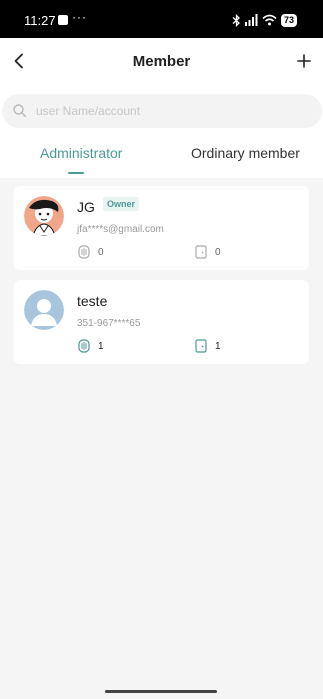  What do you see at coordinates (121, 204) in the screenshot?
I see `owner-badge: Owner` at bounding box center [121, 204].